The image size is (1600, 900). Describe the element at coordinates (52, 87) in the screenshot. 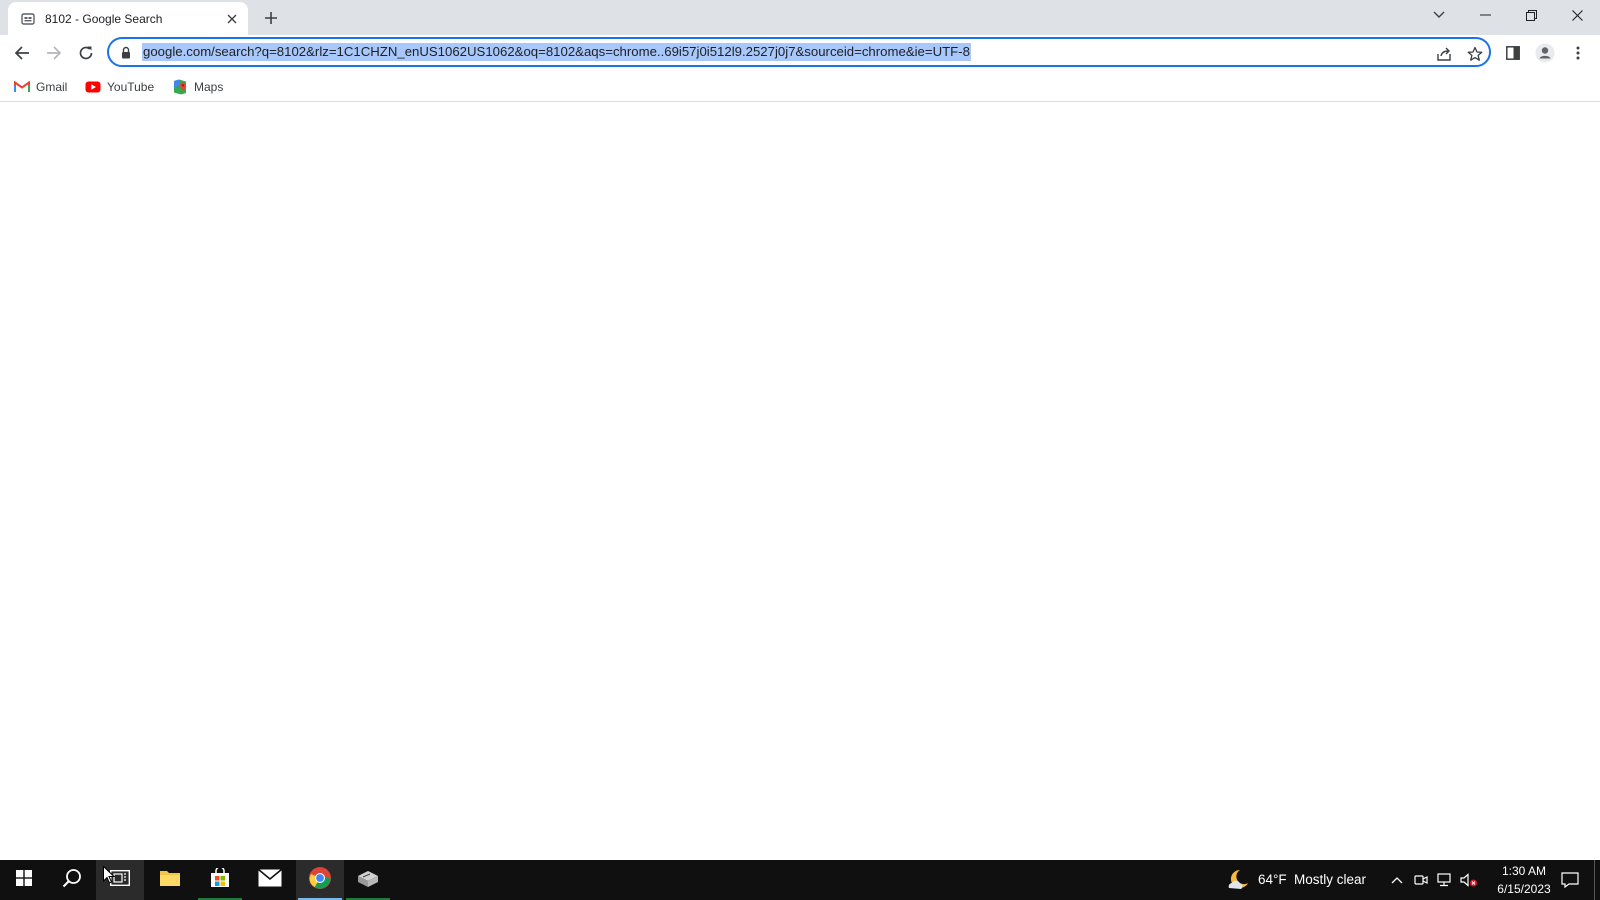

I see `bookmark-label: Gmail` at that location.